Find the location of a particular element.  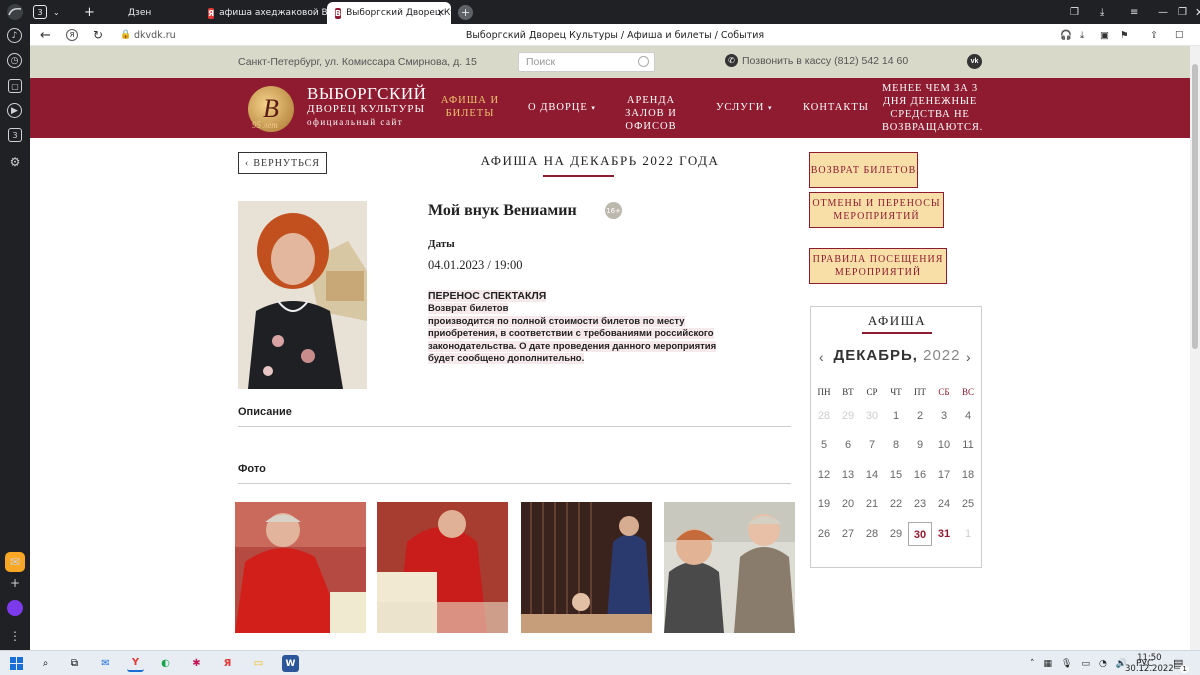

app-shortcut-icon: ✉ is located at coordinates (15, 562).